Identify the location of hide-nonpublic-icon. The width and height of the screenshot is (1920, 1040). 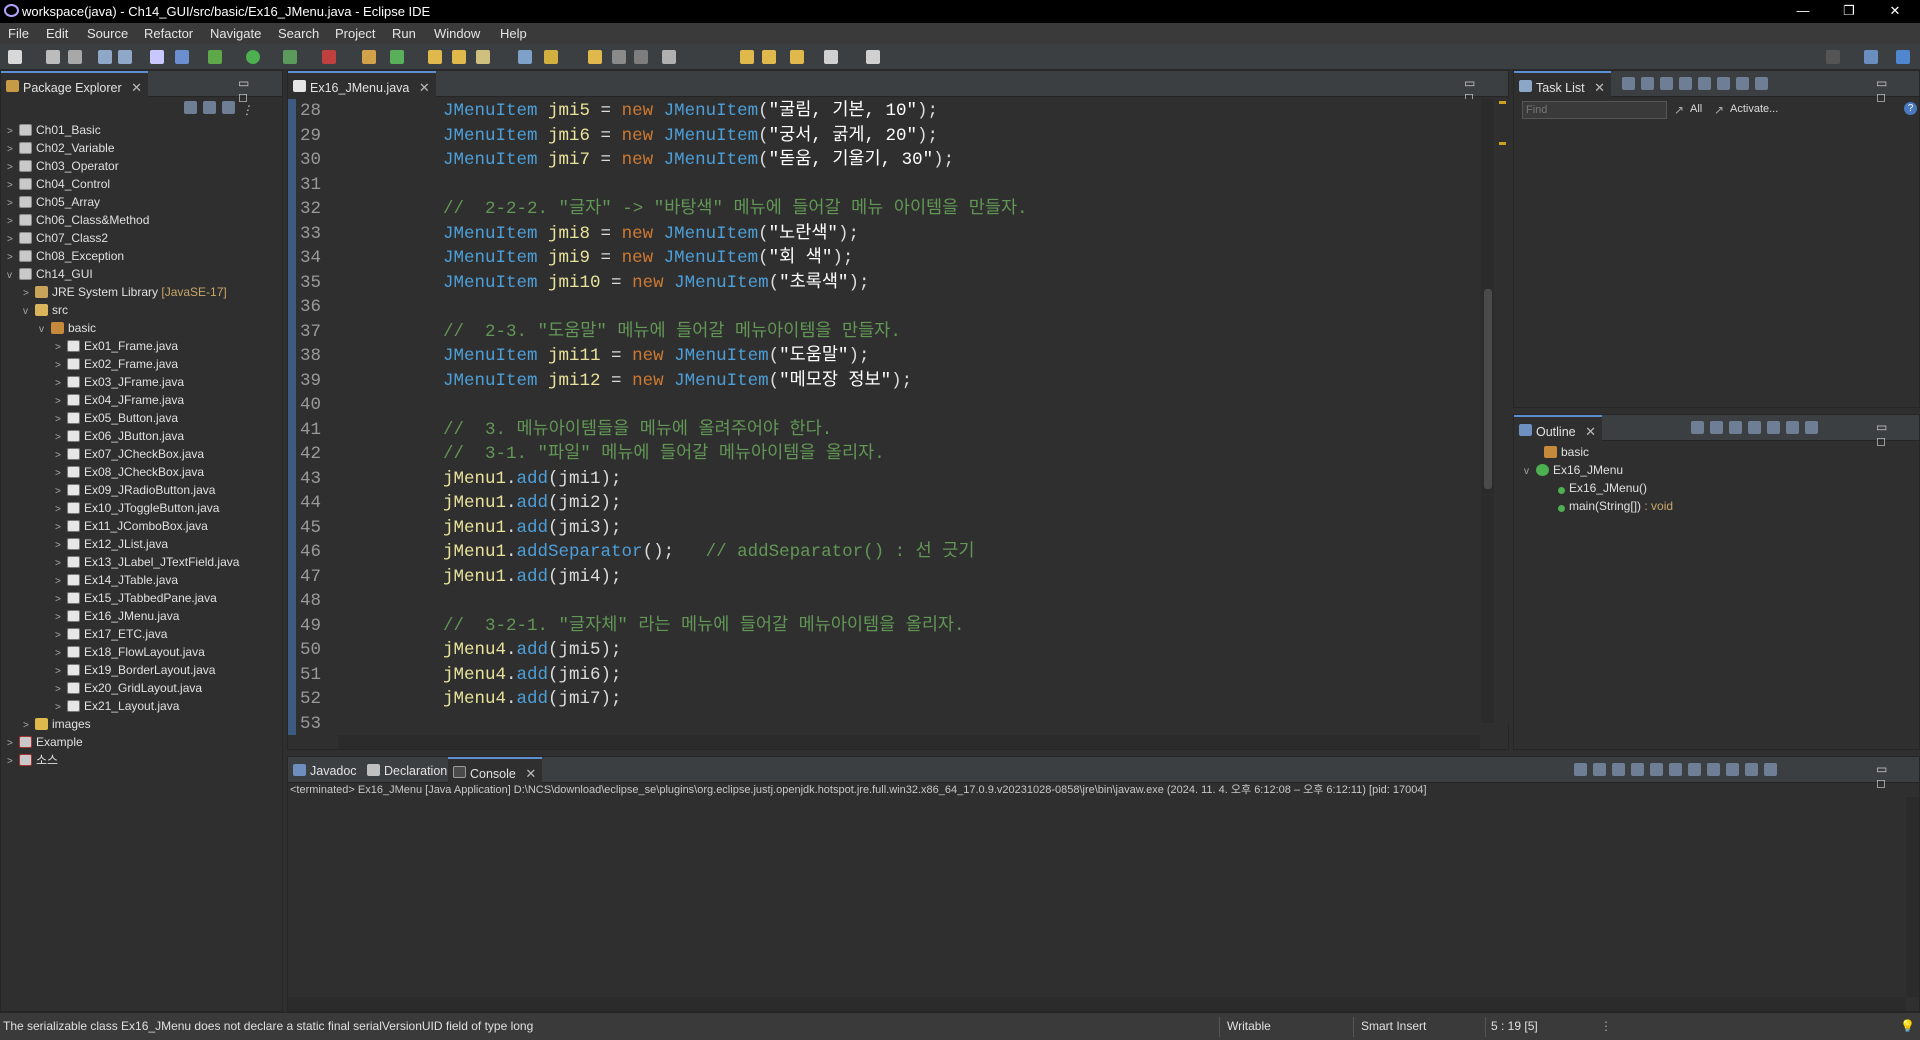
(1773, 427).